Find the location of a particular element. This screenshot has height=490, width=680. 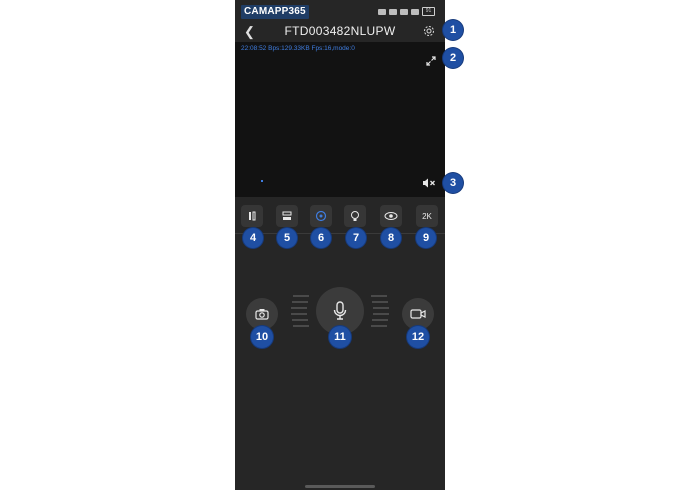

detect-button is located at coordinates (391, 216).